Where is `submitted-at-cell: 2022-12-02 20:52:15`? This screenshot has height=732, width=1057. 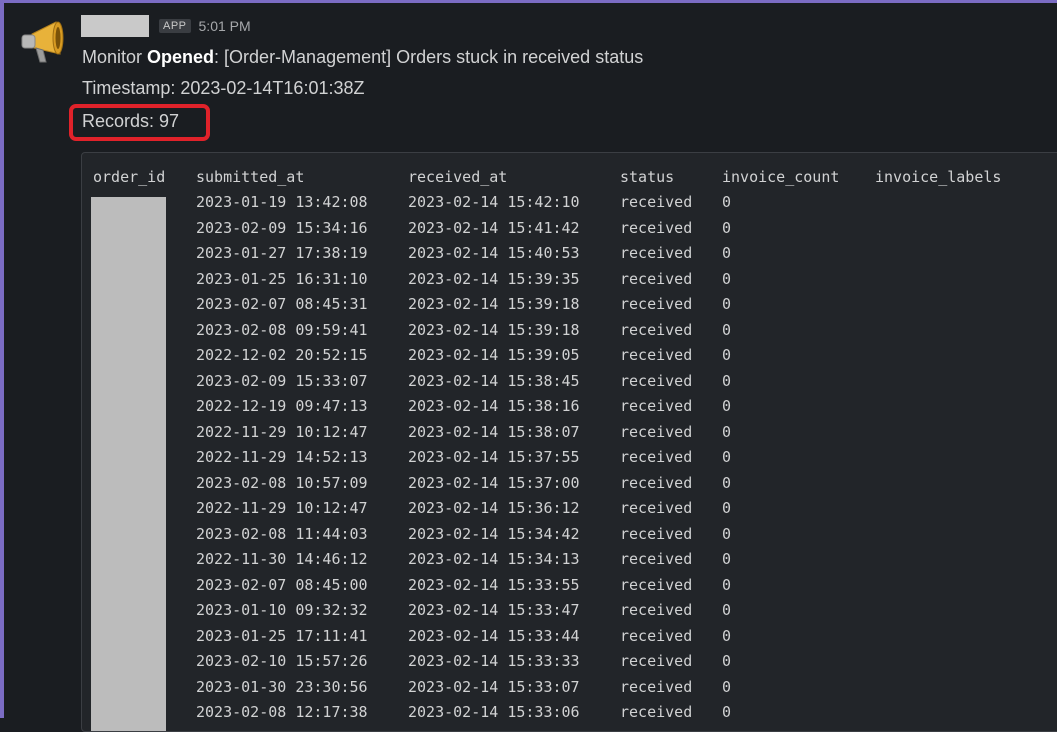 submitted-at-cell: 2022-12-02 20:52:15 is located at coordinates (282, 355).